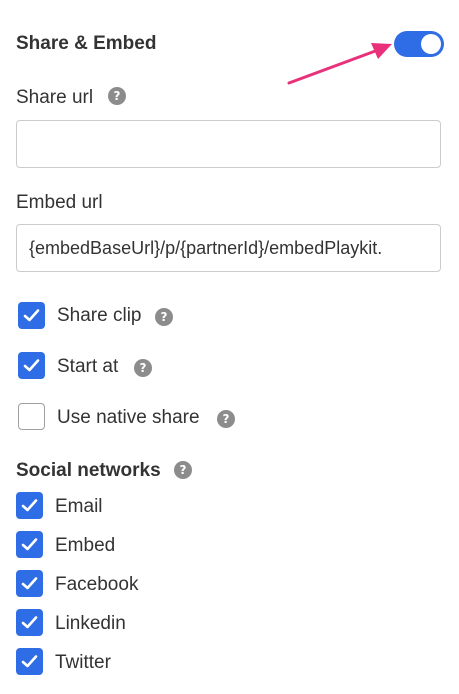  I want to click on share-url-label: Share url, so click(55, 97).